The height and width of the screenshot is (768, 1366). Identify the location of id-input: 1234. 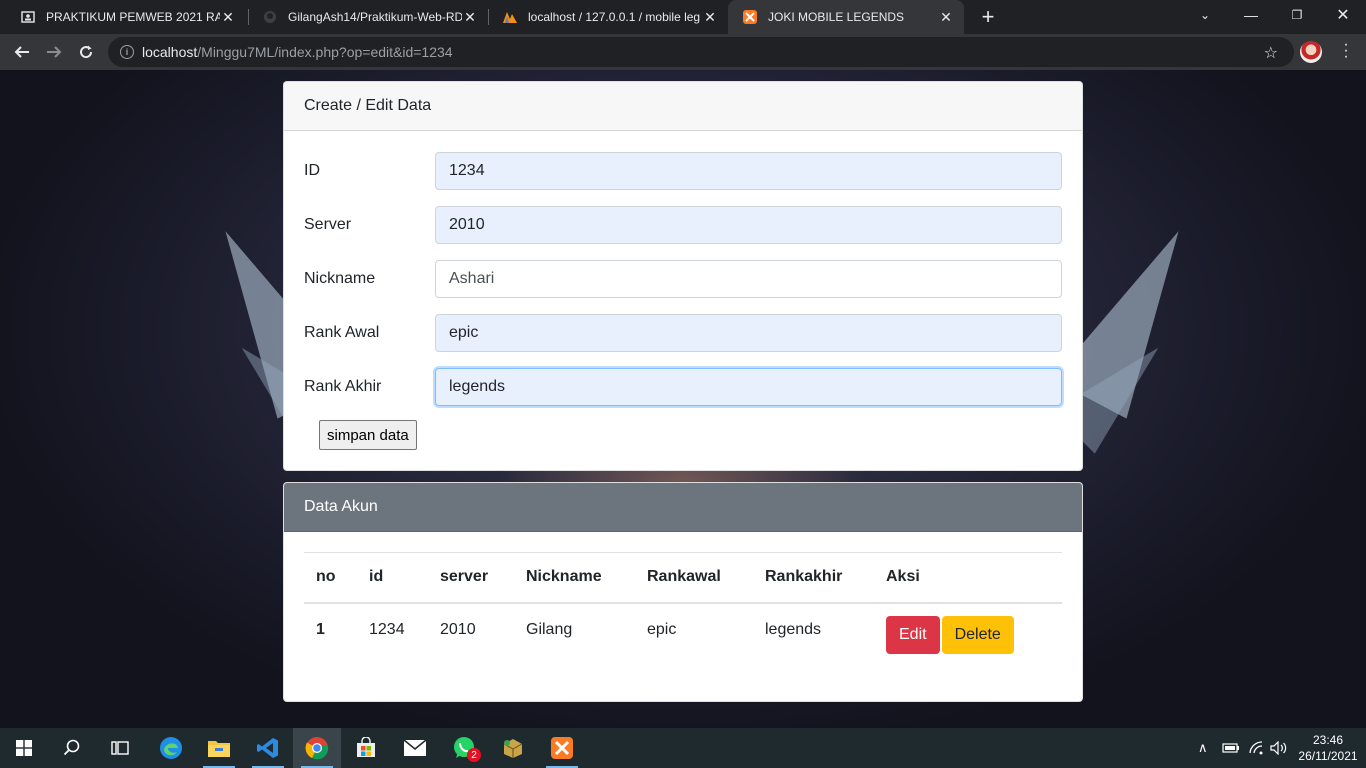
(748, 171).